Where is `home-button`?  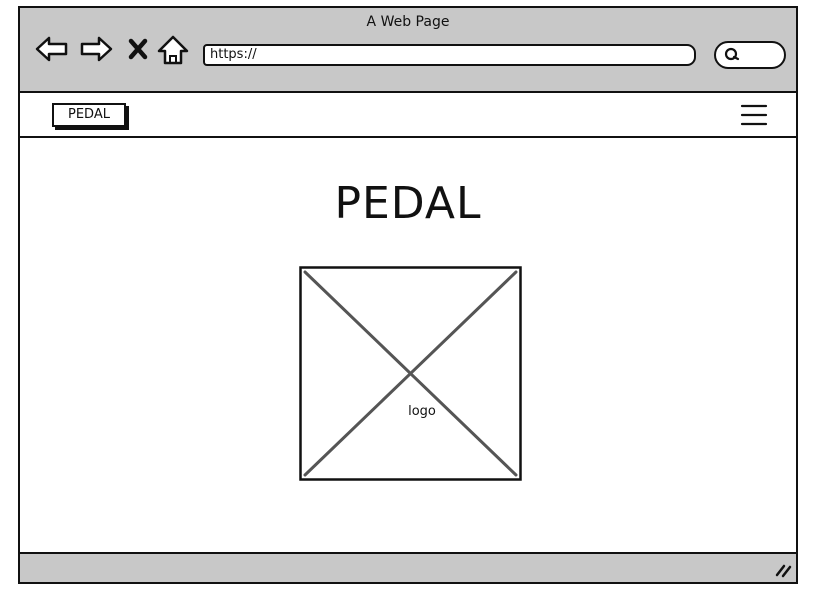 home-button is located at coordinates (173, 49).